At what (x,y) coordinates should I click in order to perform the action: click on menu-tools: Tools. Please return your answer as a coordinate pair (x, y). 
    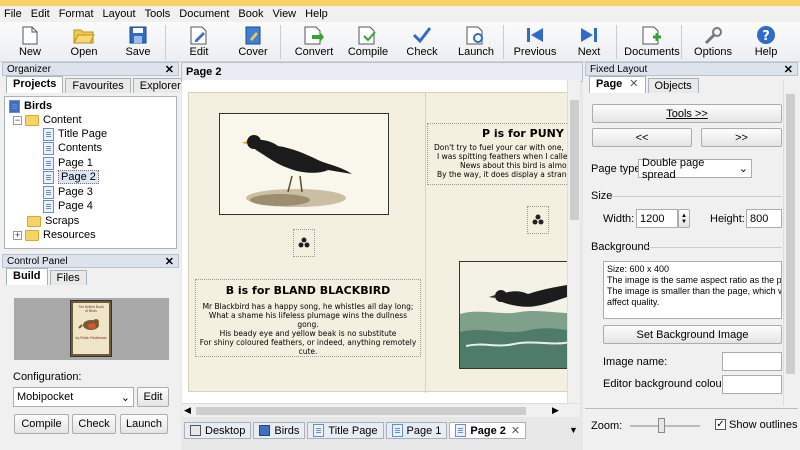
    Looking at the image, I should click on (158, 14).